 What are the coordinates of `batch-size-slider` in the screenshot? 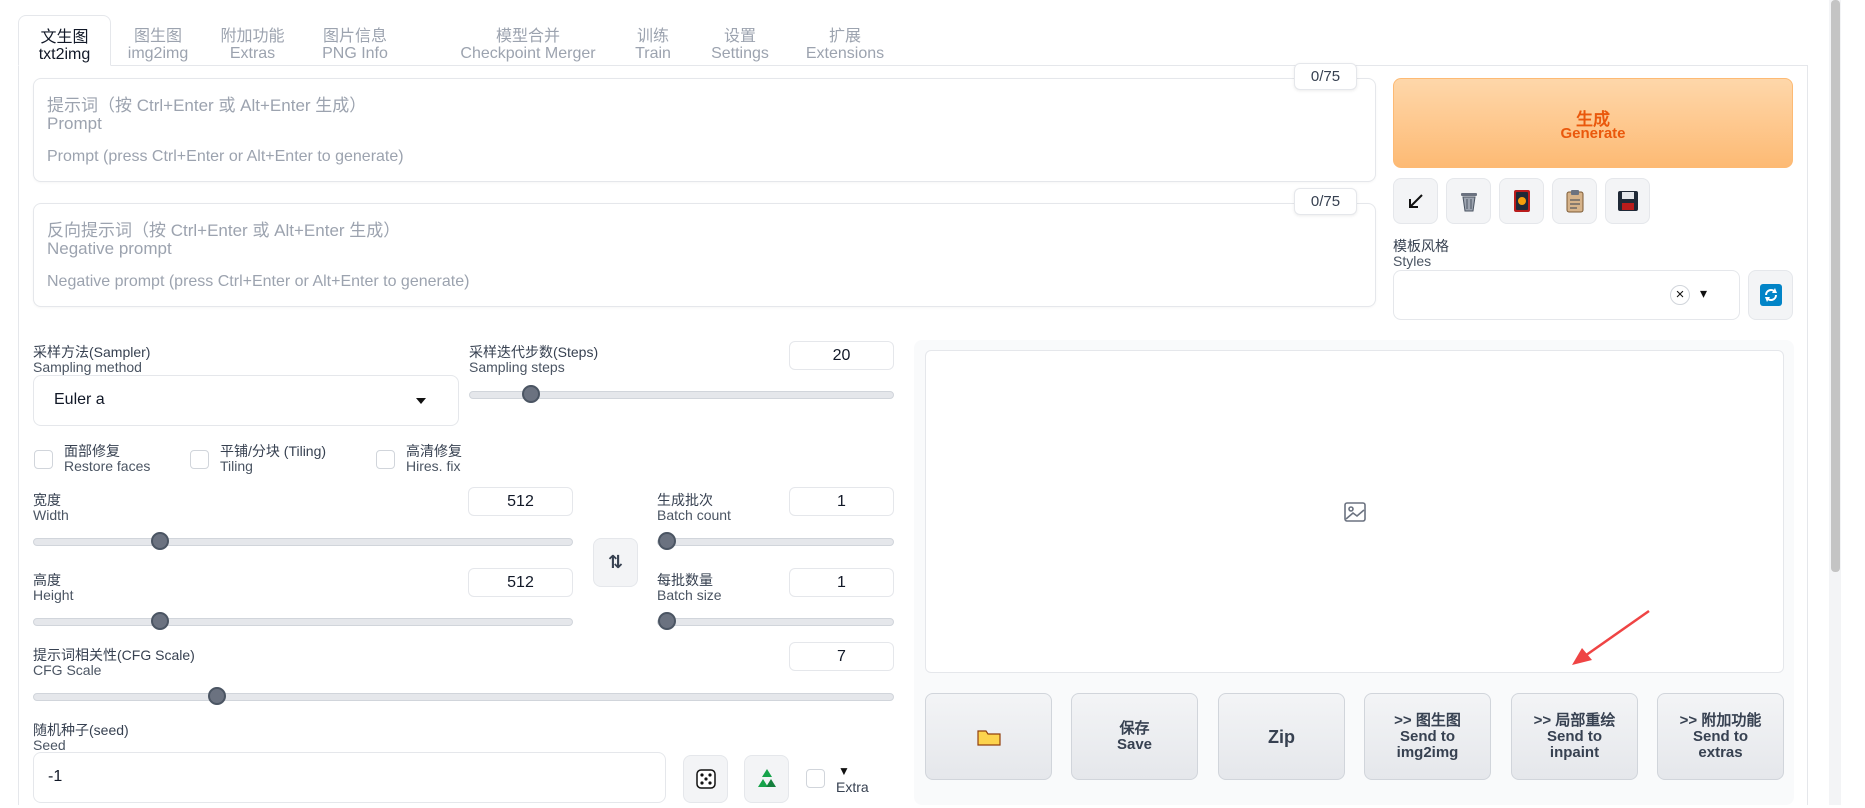 It's located at (775, 621).